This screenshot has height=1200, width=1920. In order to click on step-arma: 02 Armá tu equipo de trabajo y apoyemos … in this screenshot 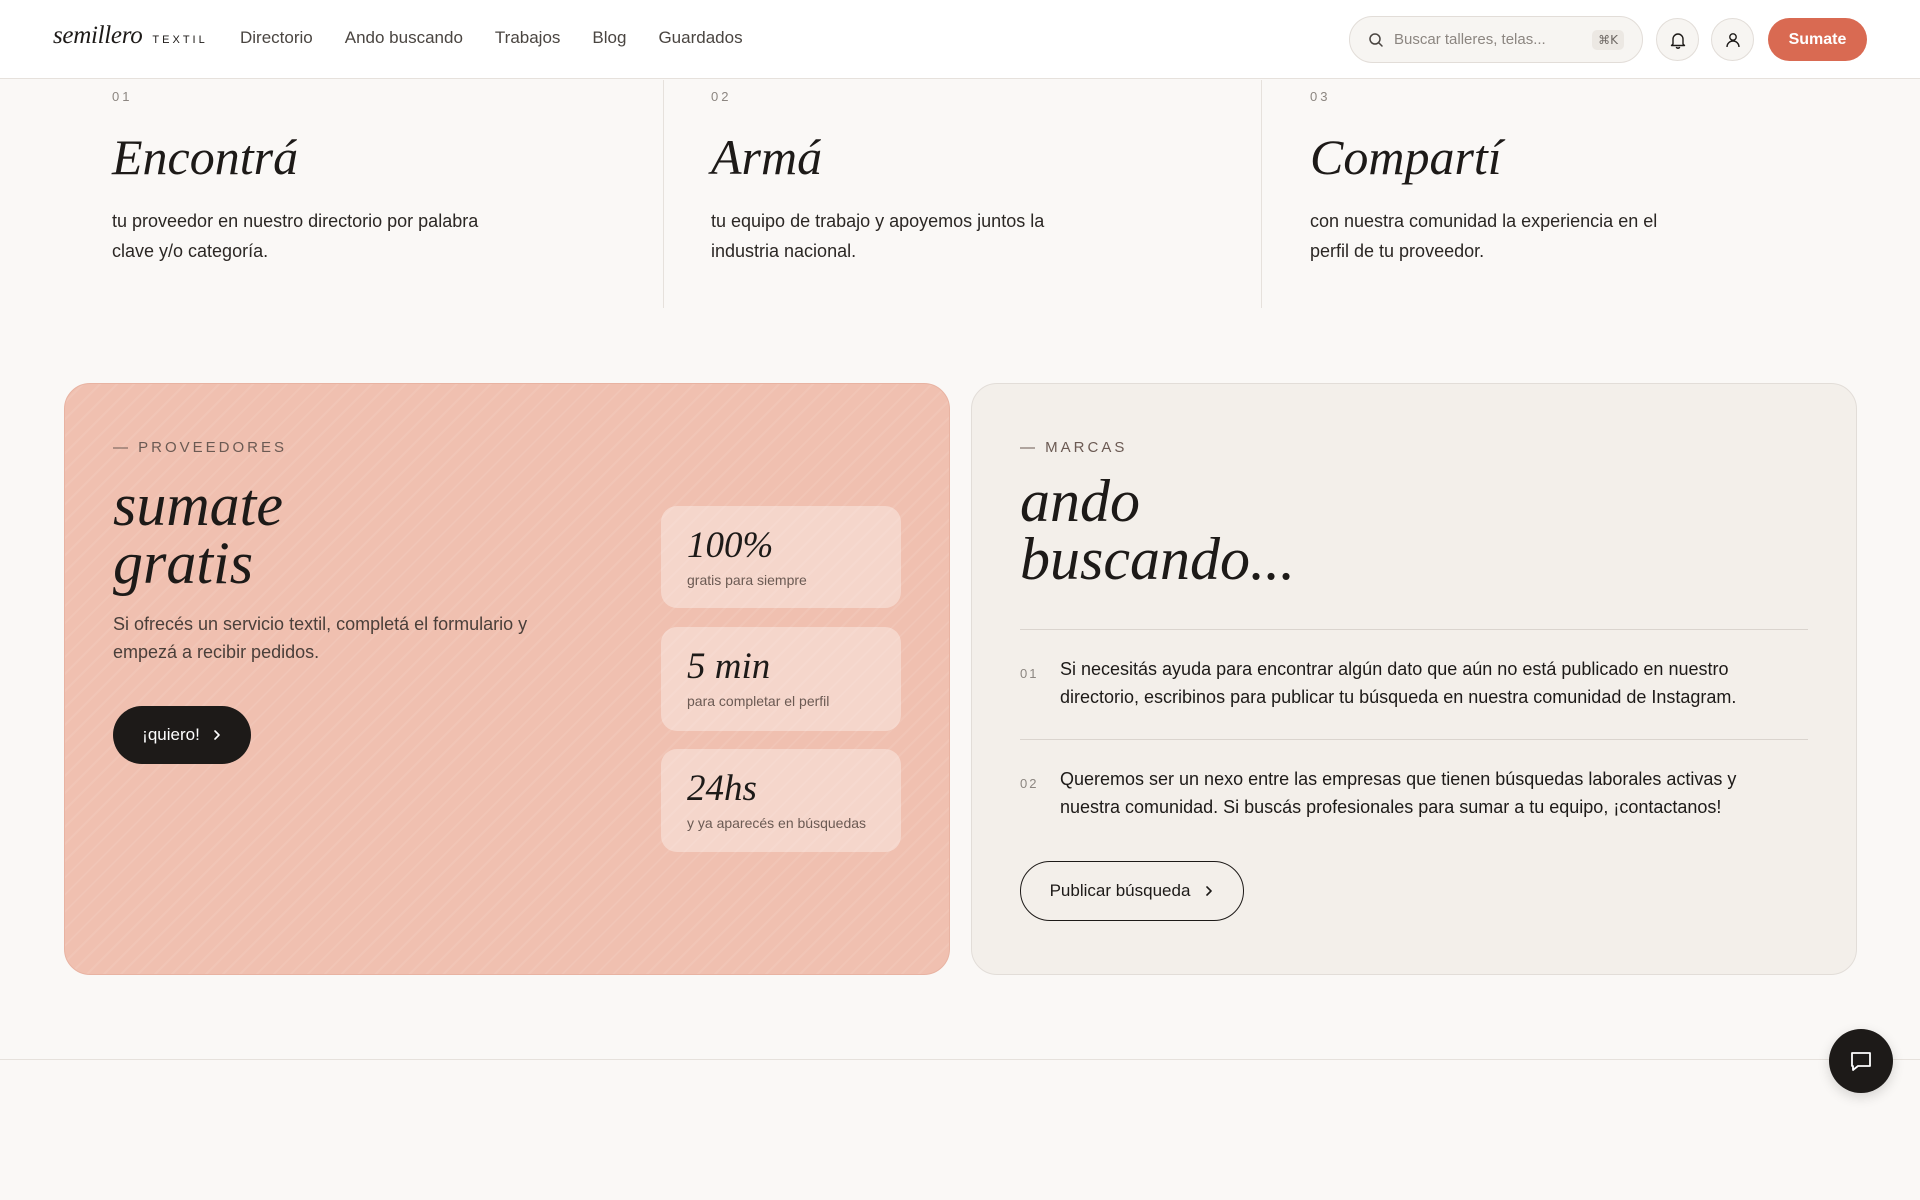, I will do `click(961, 194)`.